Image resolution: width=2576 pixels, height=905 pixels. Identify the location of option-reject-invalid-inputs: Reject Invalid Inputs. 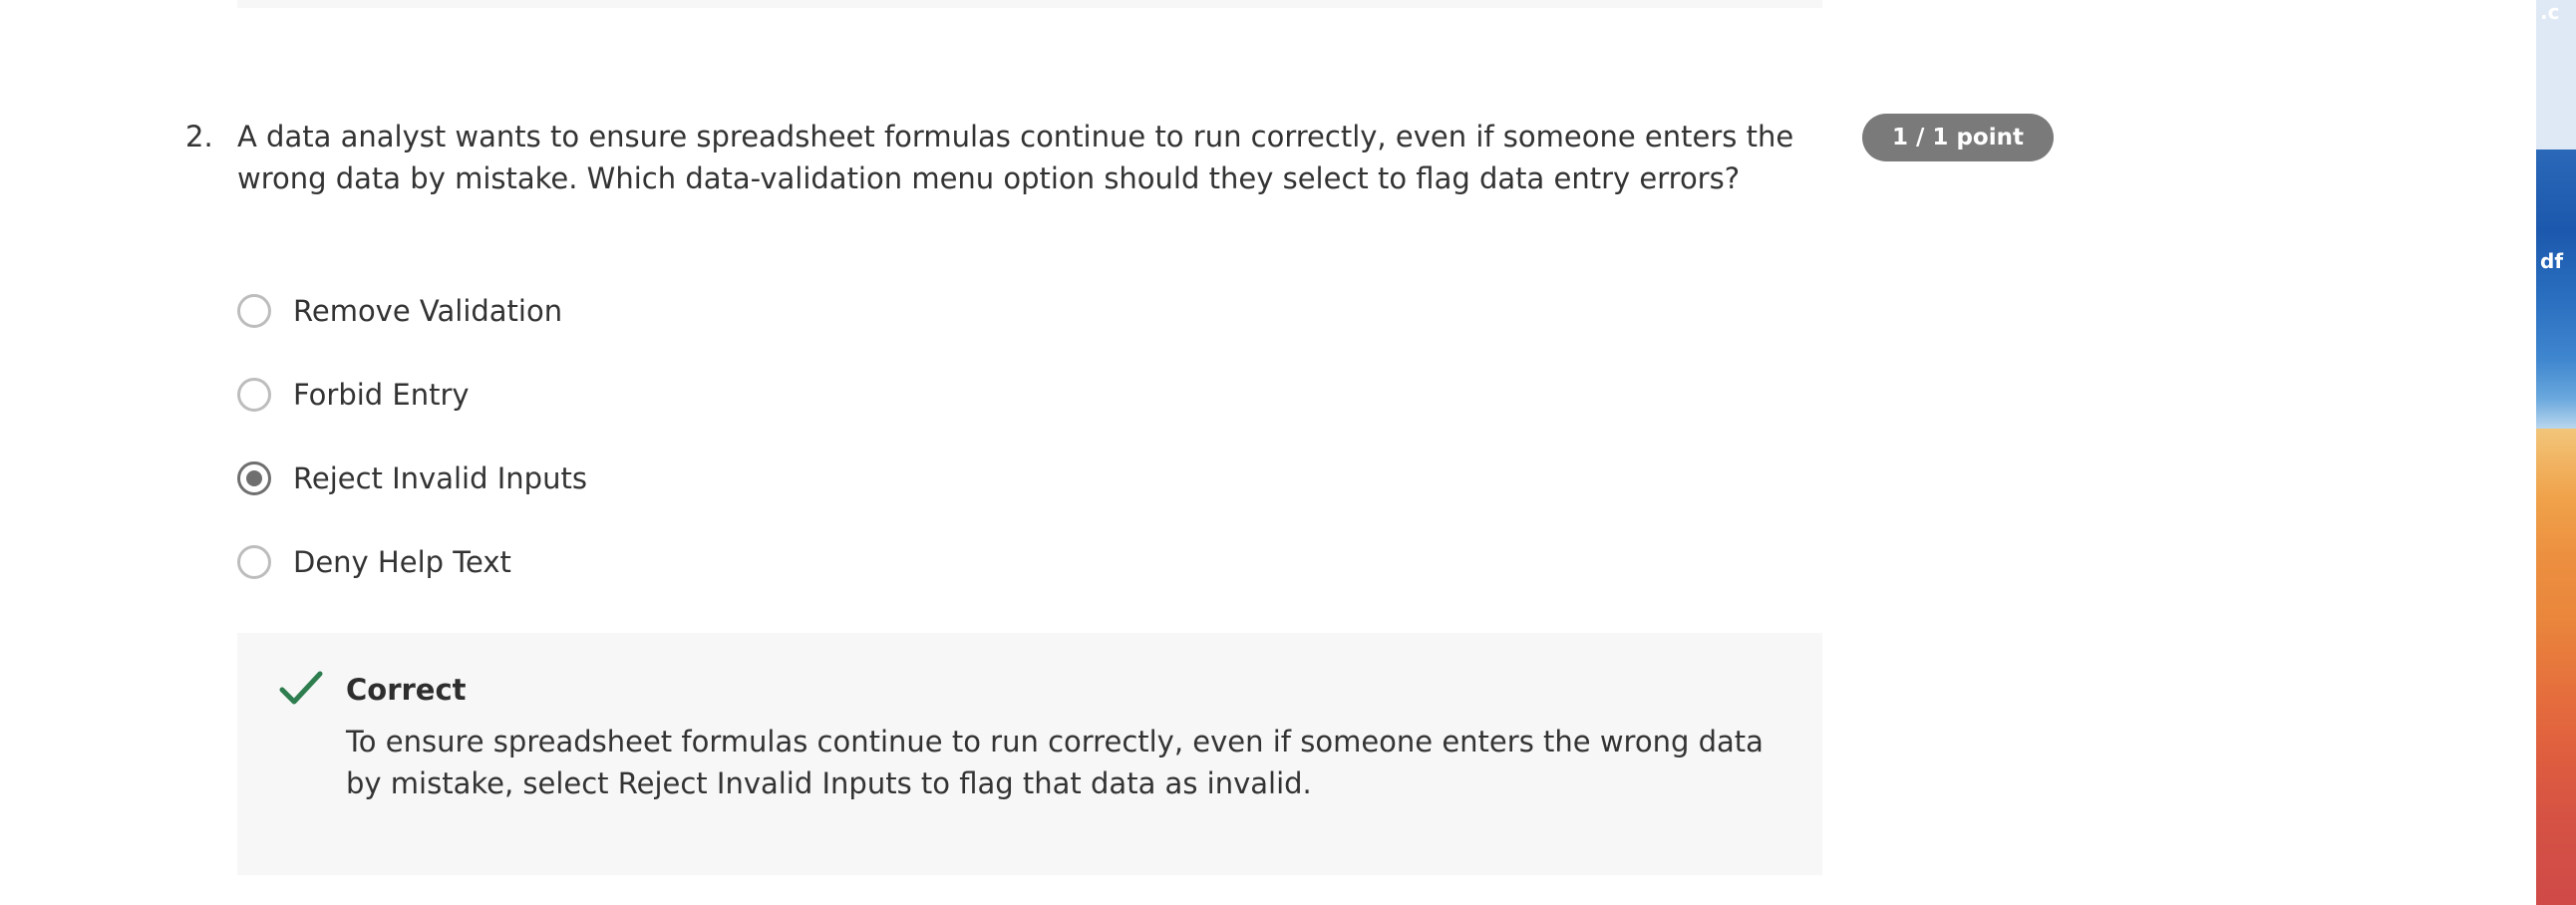
(412, 478).